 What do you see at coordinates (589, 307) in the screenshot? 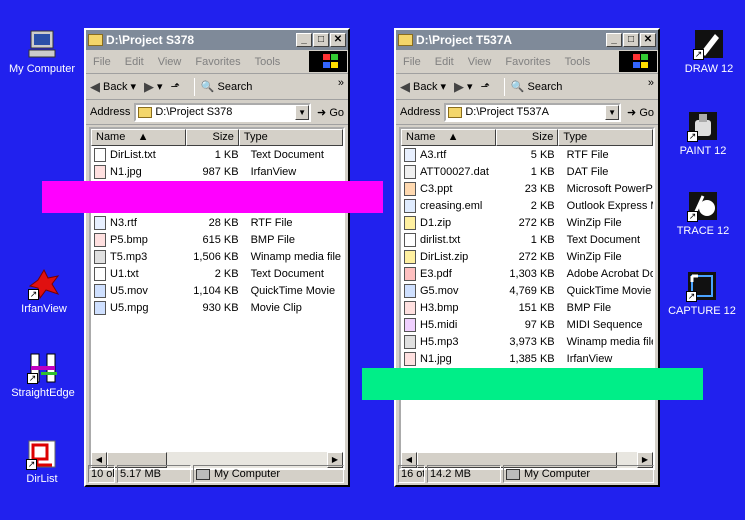
I see `file-type: BMP File` at bounding box center [589, 307].